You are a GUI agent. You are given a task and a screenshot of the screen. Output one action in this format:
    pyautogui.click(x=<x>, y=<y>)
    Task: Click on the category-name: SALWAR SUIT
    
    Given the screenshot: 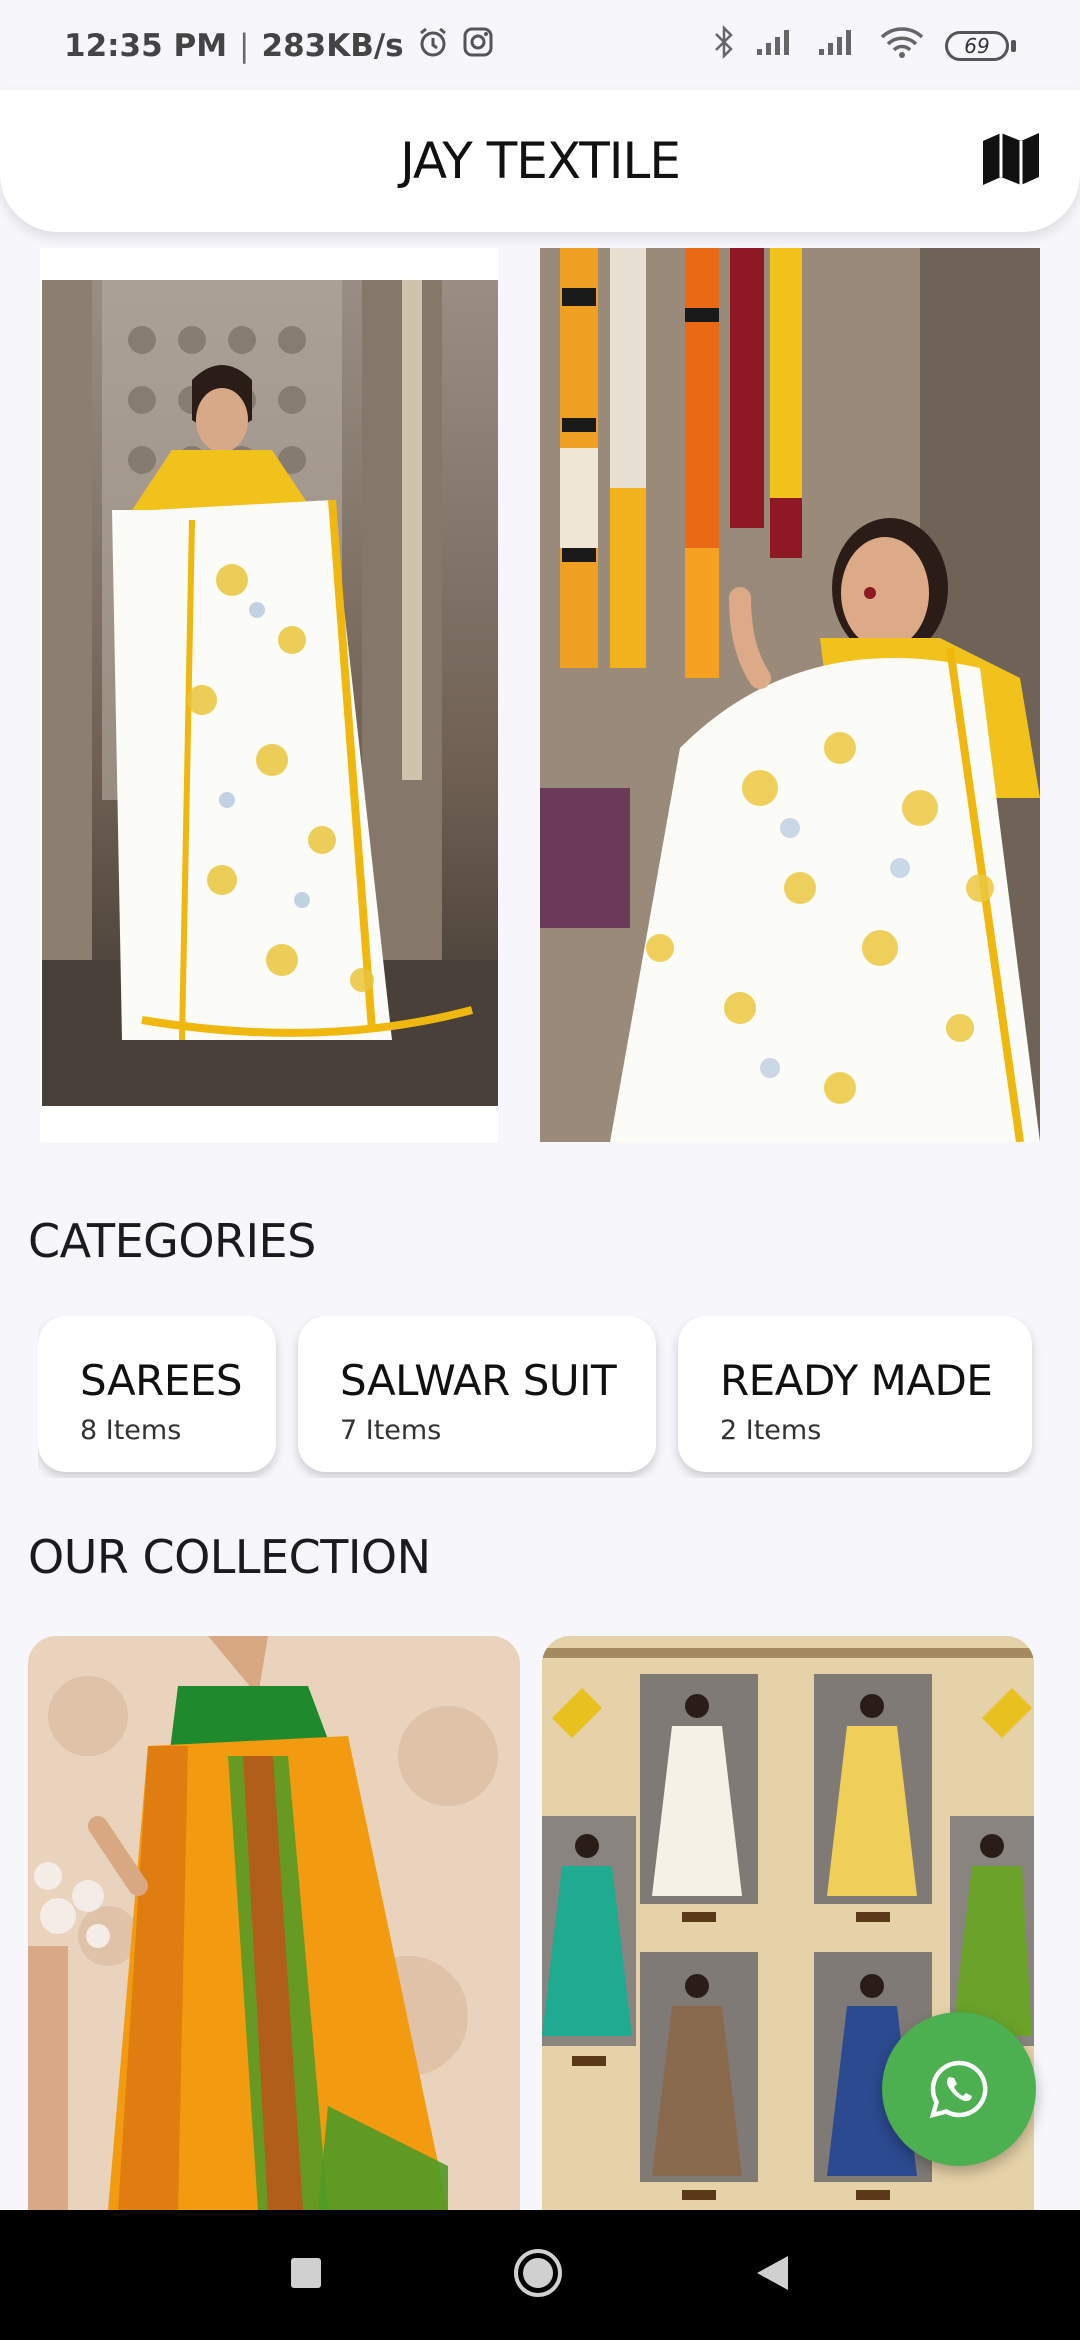 What is the action you would take?
    pyautogui.click(x=478, y=1380)
    